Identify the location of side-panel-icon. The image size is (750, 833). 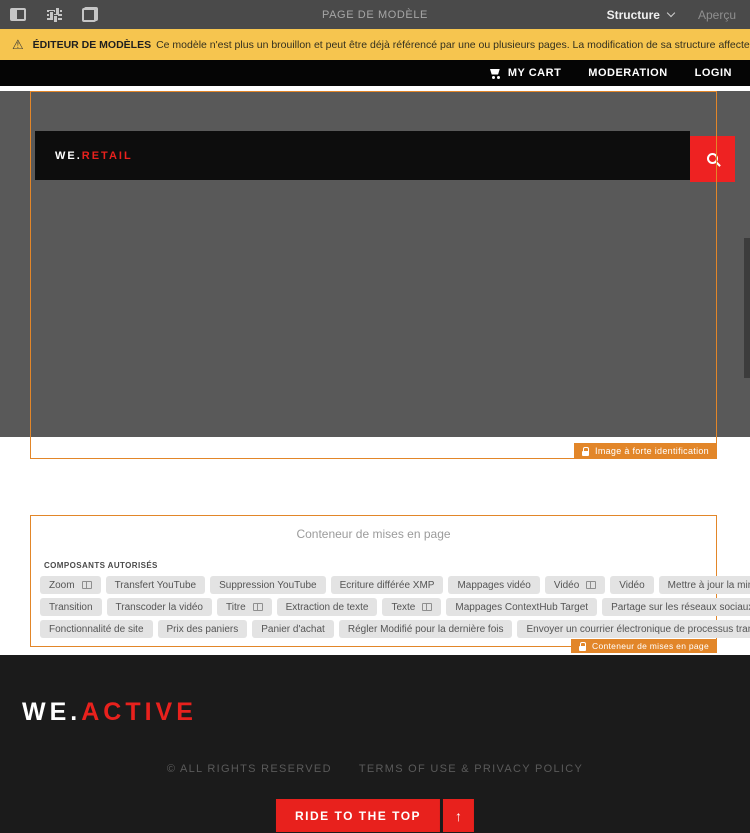
(18, 14).